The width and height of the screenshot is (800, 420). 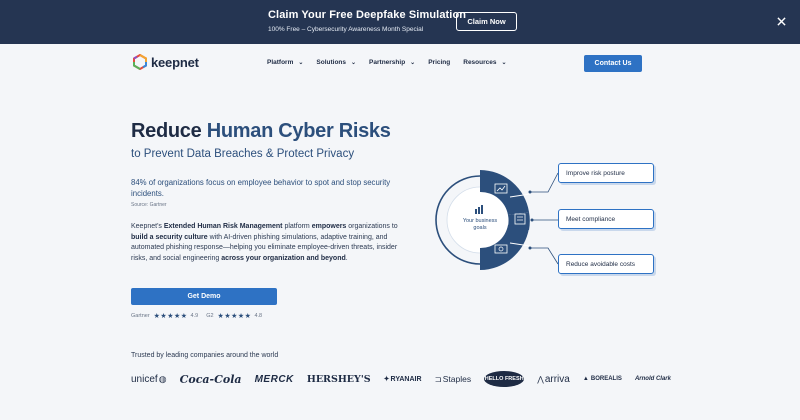 I want to click on logo-borealis: ▲ BOREALIS, so click(x=602, y=379).